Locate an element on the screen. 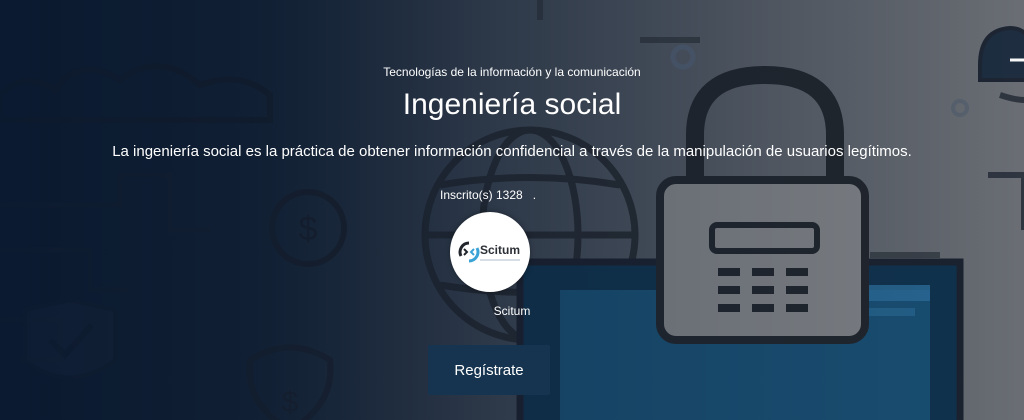 Image resolution: width=1024 pixels, height=420 pixels. provider-logo: Scitum is located at coordinates (490, 252).